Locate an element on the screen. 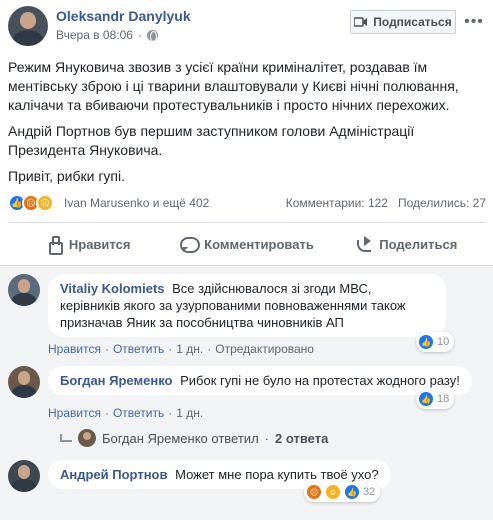  reaction-icons: 👍 ☹ ☹ is located at coordinates (31, 203).